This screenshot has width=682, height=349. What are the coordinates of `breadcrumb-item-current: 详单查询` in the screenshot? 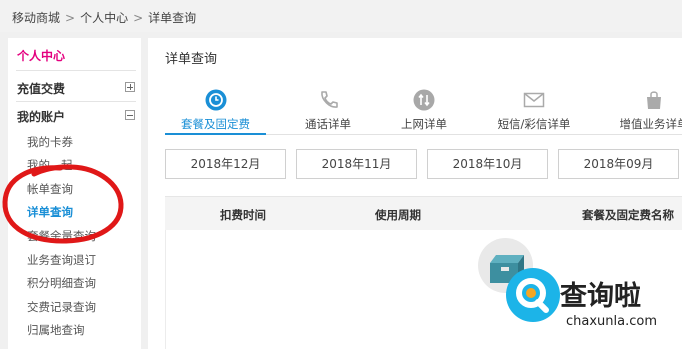 It's located at (172, 18).